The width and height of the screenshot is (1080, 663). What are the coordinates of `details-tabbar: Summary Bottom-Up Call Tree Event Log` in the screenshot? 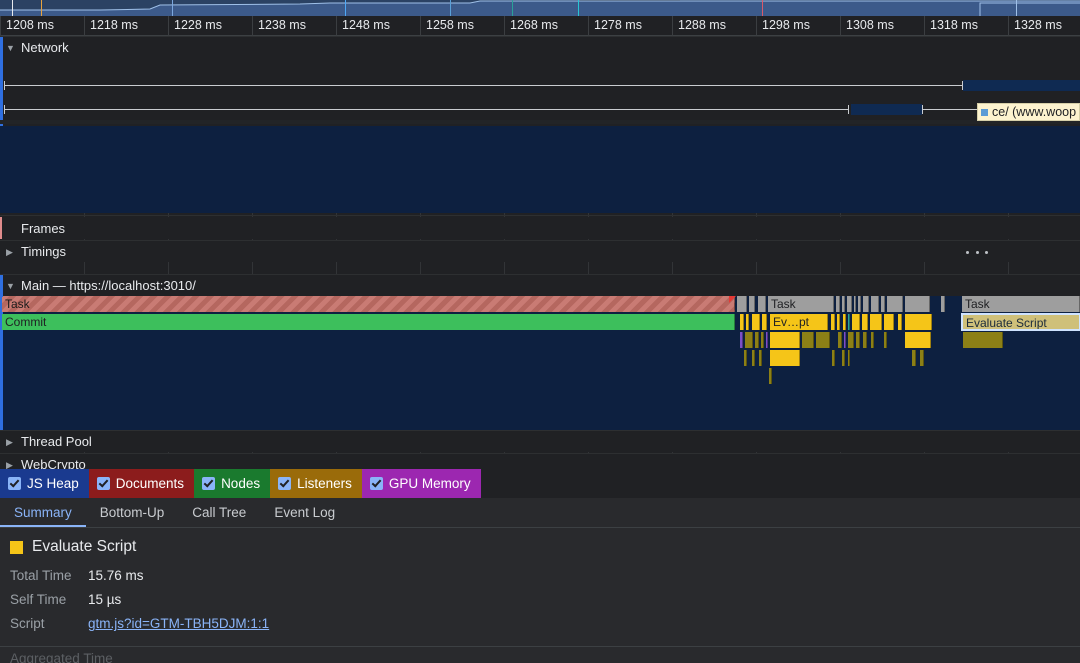 It's located at (540, 513).